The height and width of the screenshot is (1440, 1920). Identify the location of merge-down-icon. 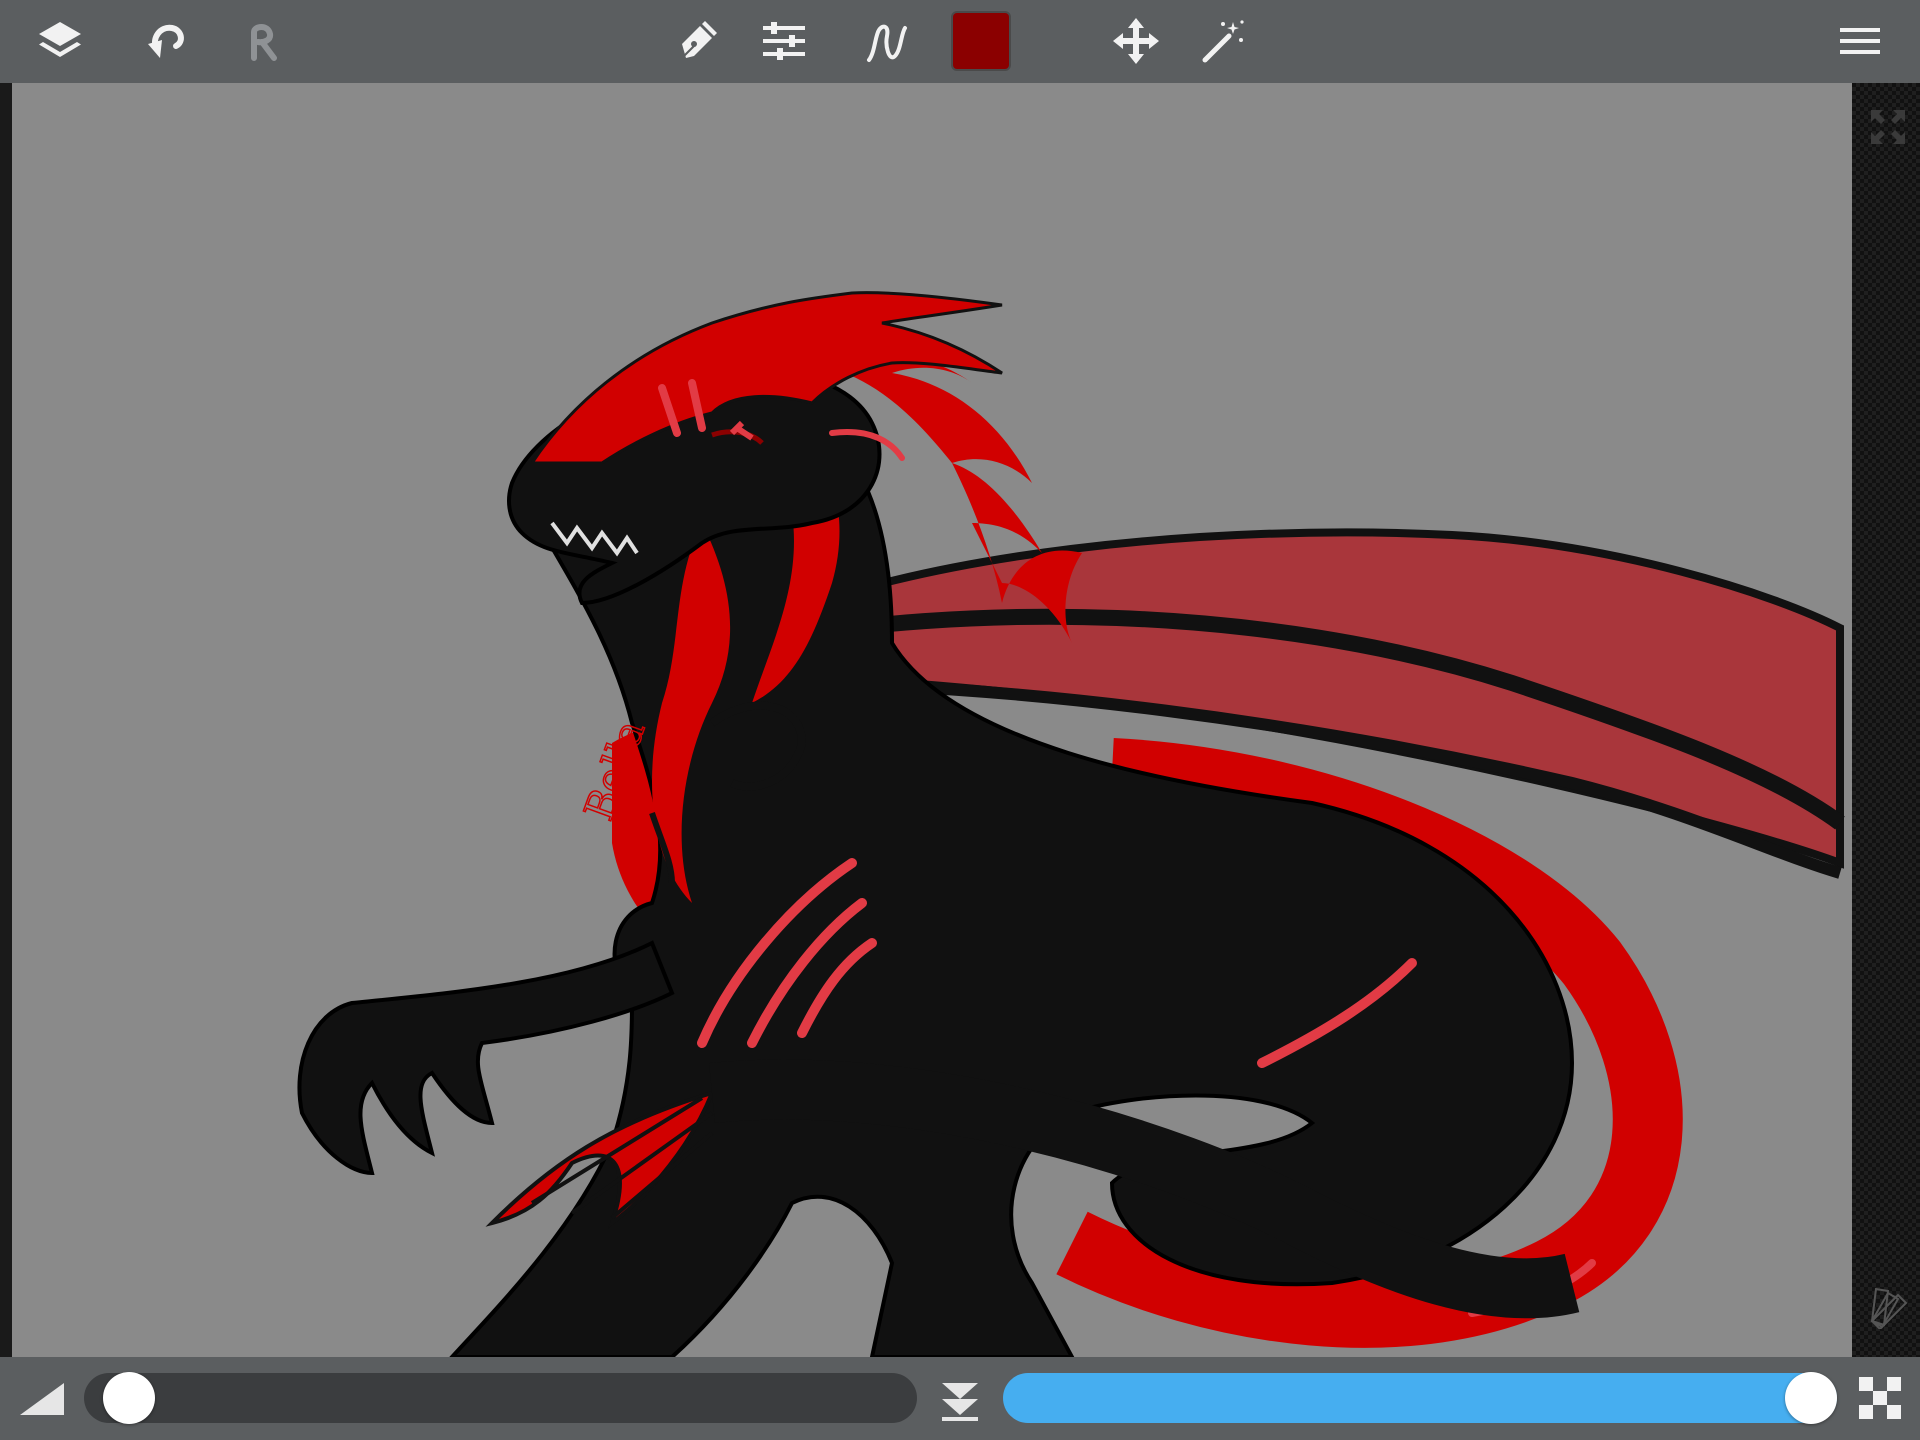
(960, 1400).